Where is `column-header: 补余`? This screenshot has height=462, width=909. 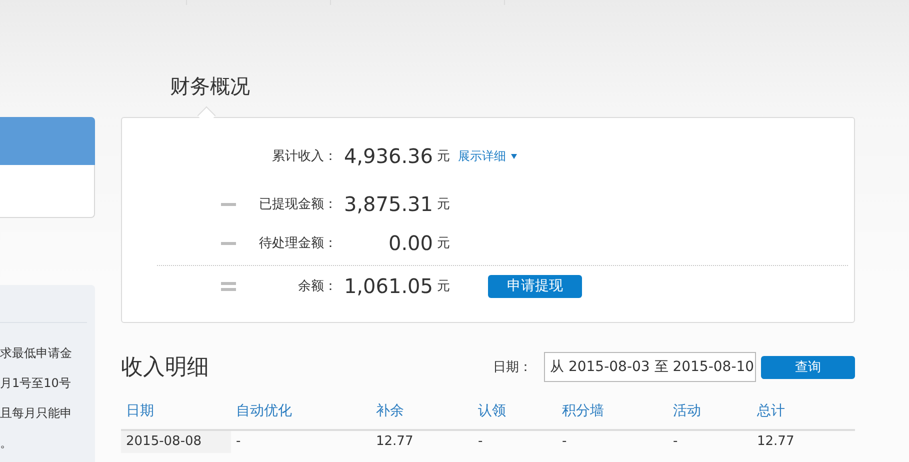 column-header: 补余 is located at coordinates (422, 411).